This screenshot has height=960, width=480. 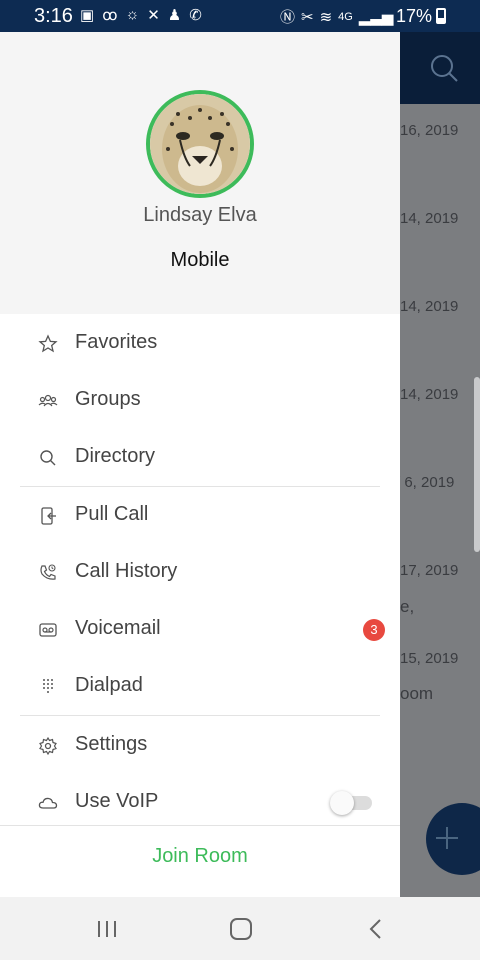 I want to click on notification-icons: ▣ ꝏ ☼ ✕ ♟ ✆, so click(x=141, y=15).